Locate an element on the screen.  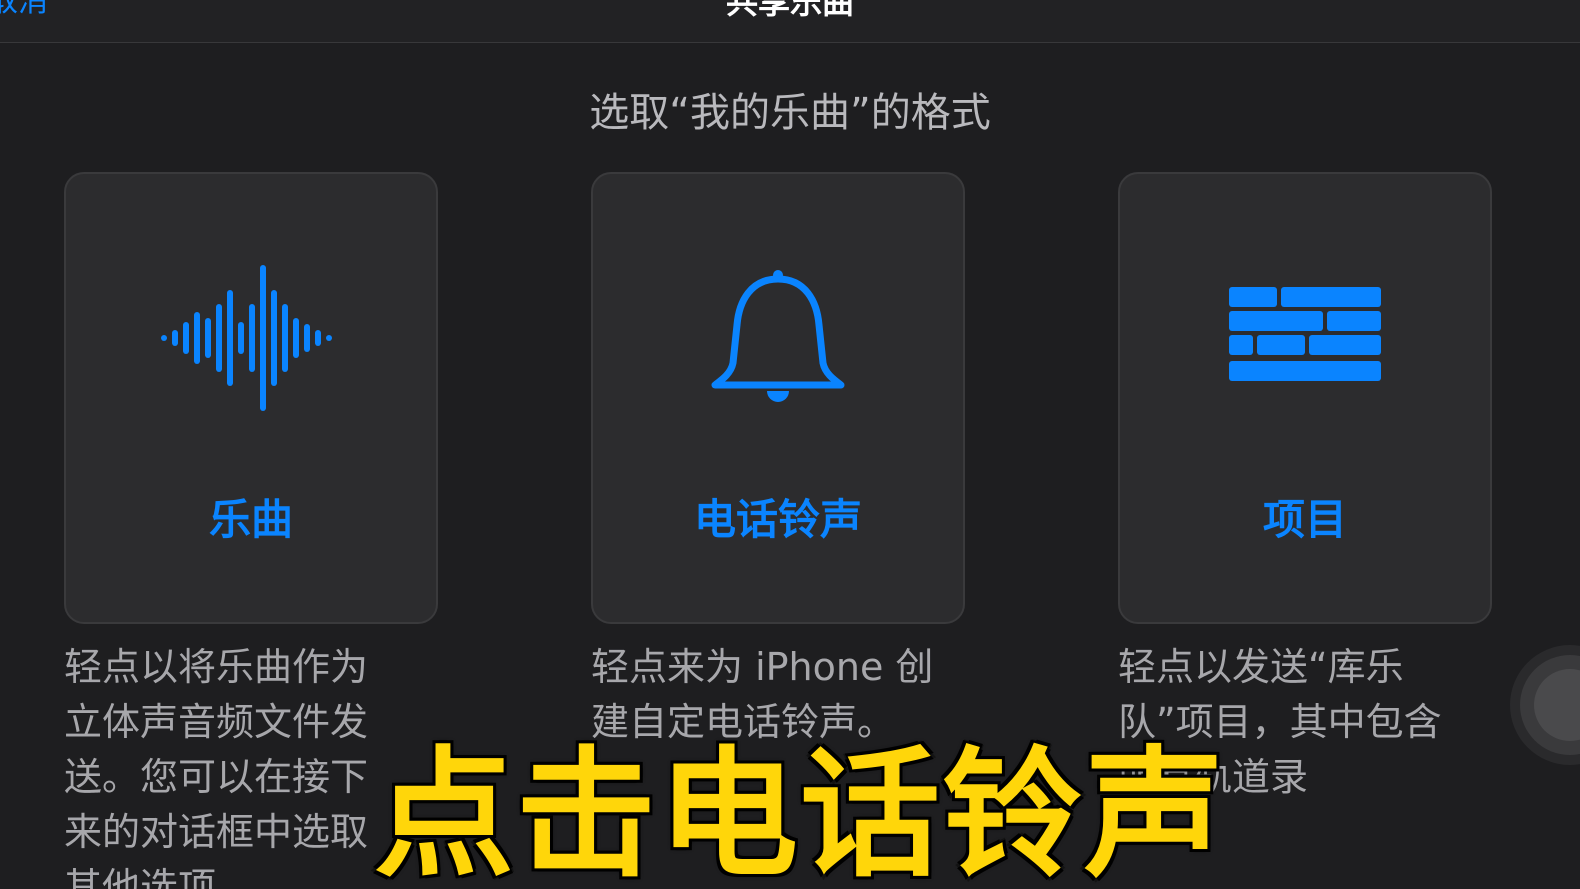
option-project-label: 项目 is located at coordinates (1304, 519).